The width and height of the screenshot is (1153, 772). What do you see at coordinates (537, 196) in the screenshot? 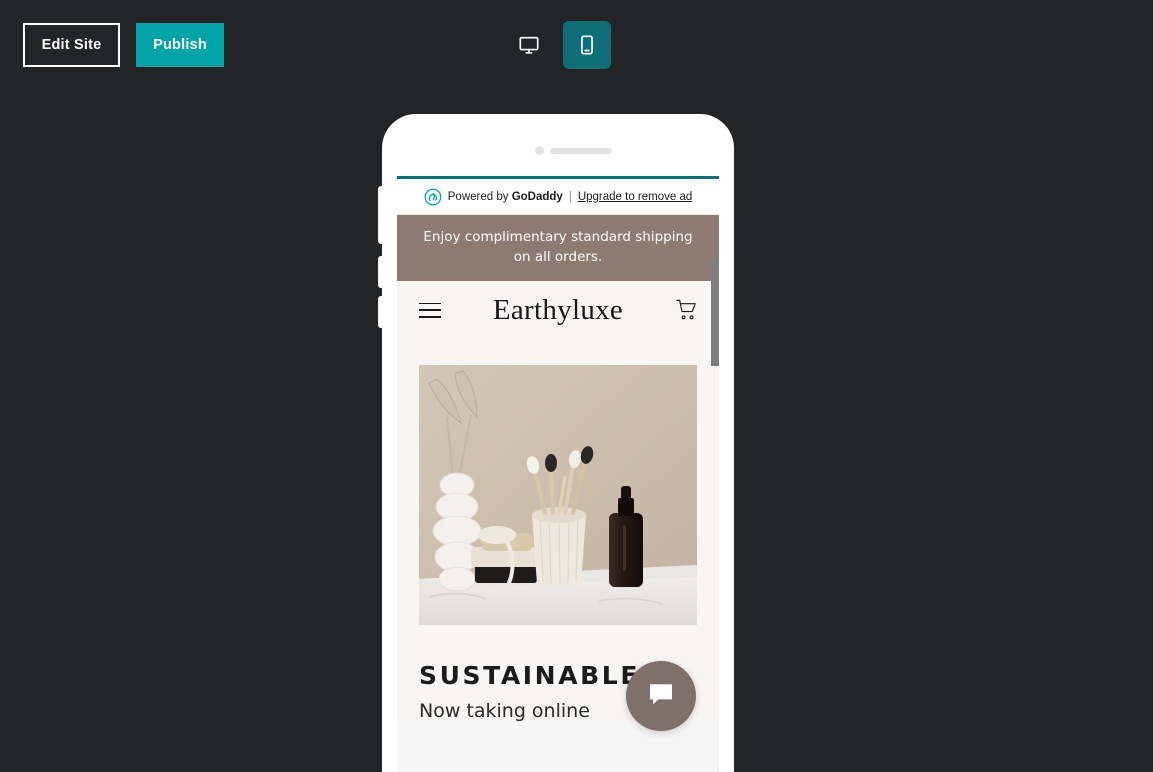
I see `godaddy-brand-name: GoDaddy` at bounding box center [537, 196].